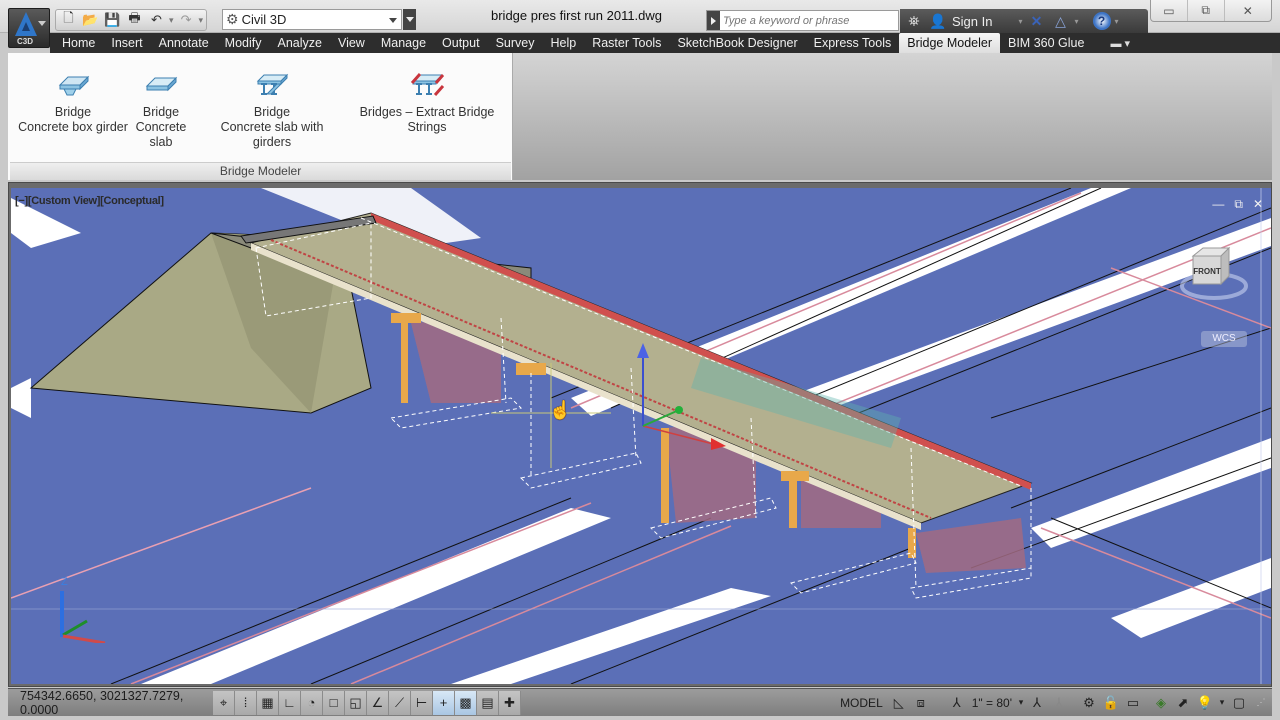 The width and height of the screenshot is (1280, 720). Describe the element at coordinates (427, 104) in the screenshot. I see `bridges-extract-bridge-strings-button: Bridges – Extract Bridge Strings` at that location.